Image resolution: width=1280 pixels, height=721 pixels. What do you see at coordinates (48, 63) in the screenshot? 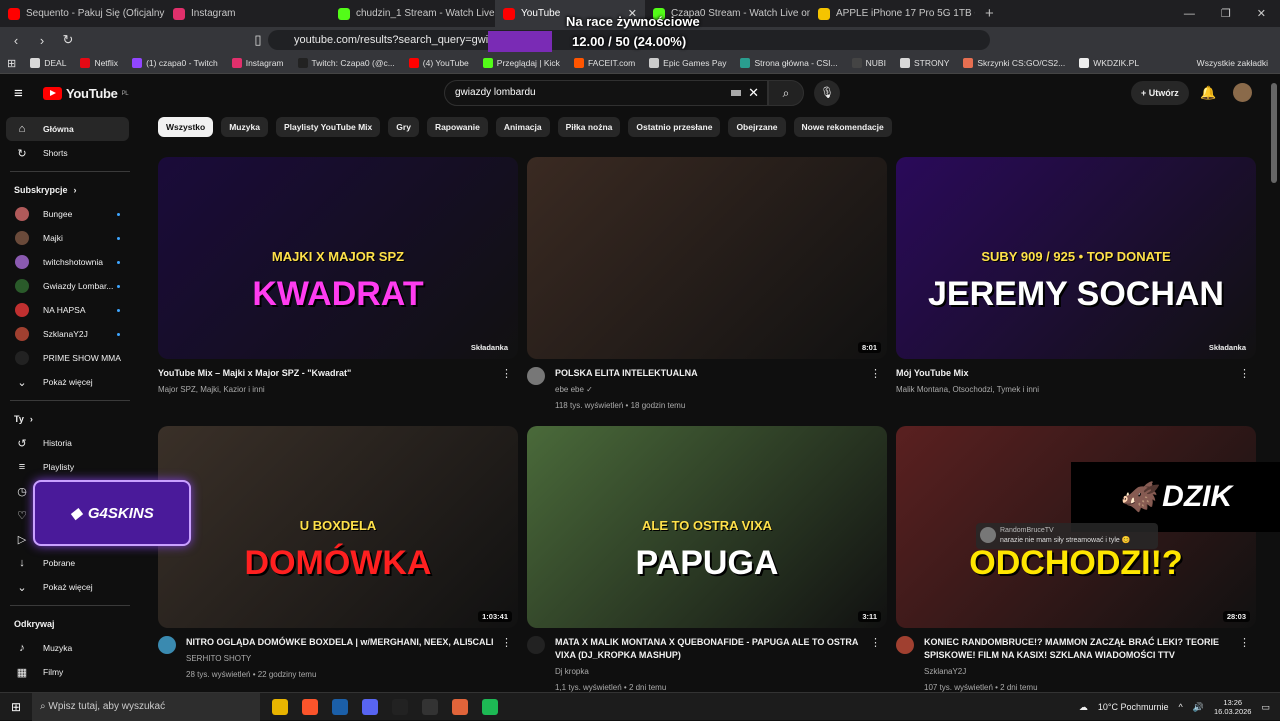
I see `bookmark-item: DEAL` at bounding box center [48, 63].